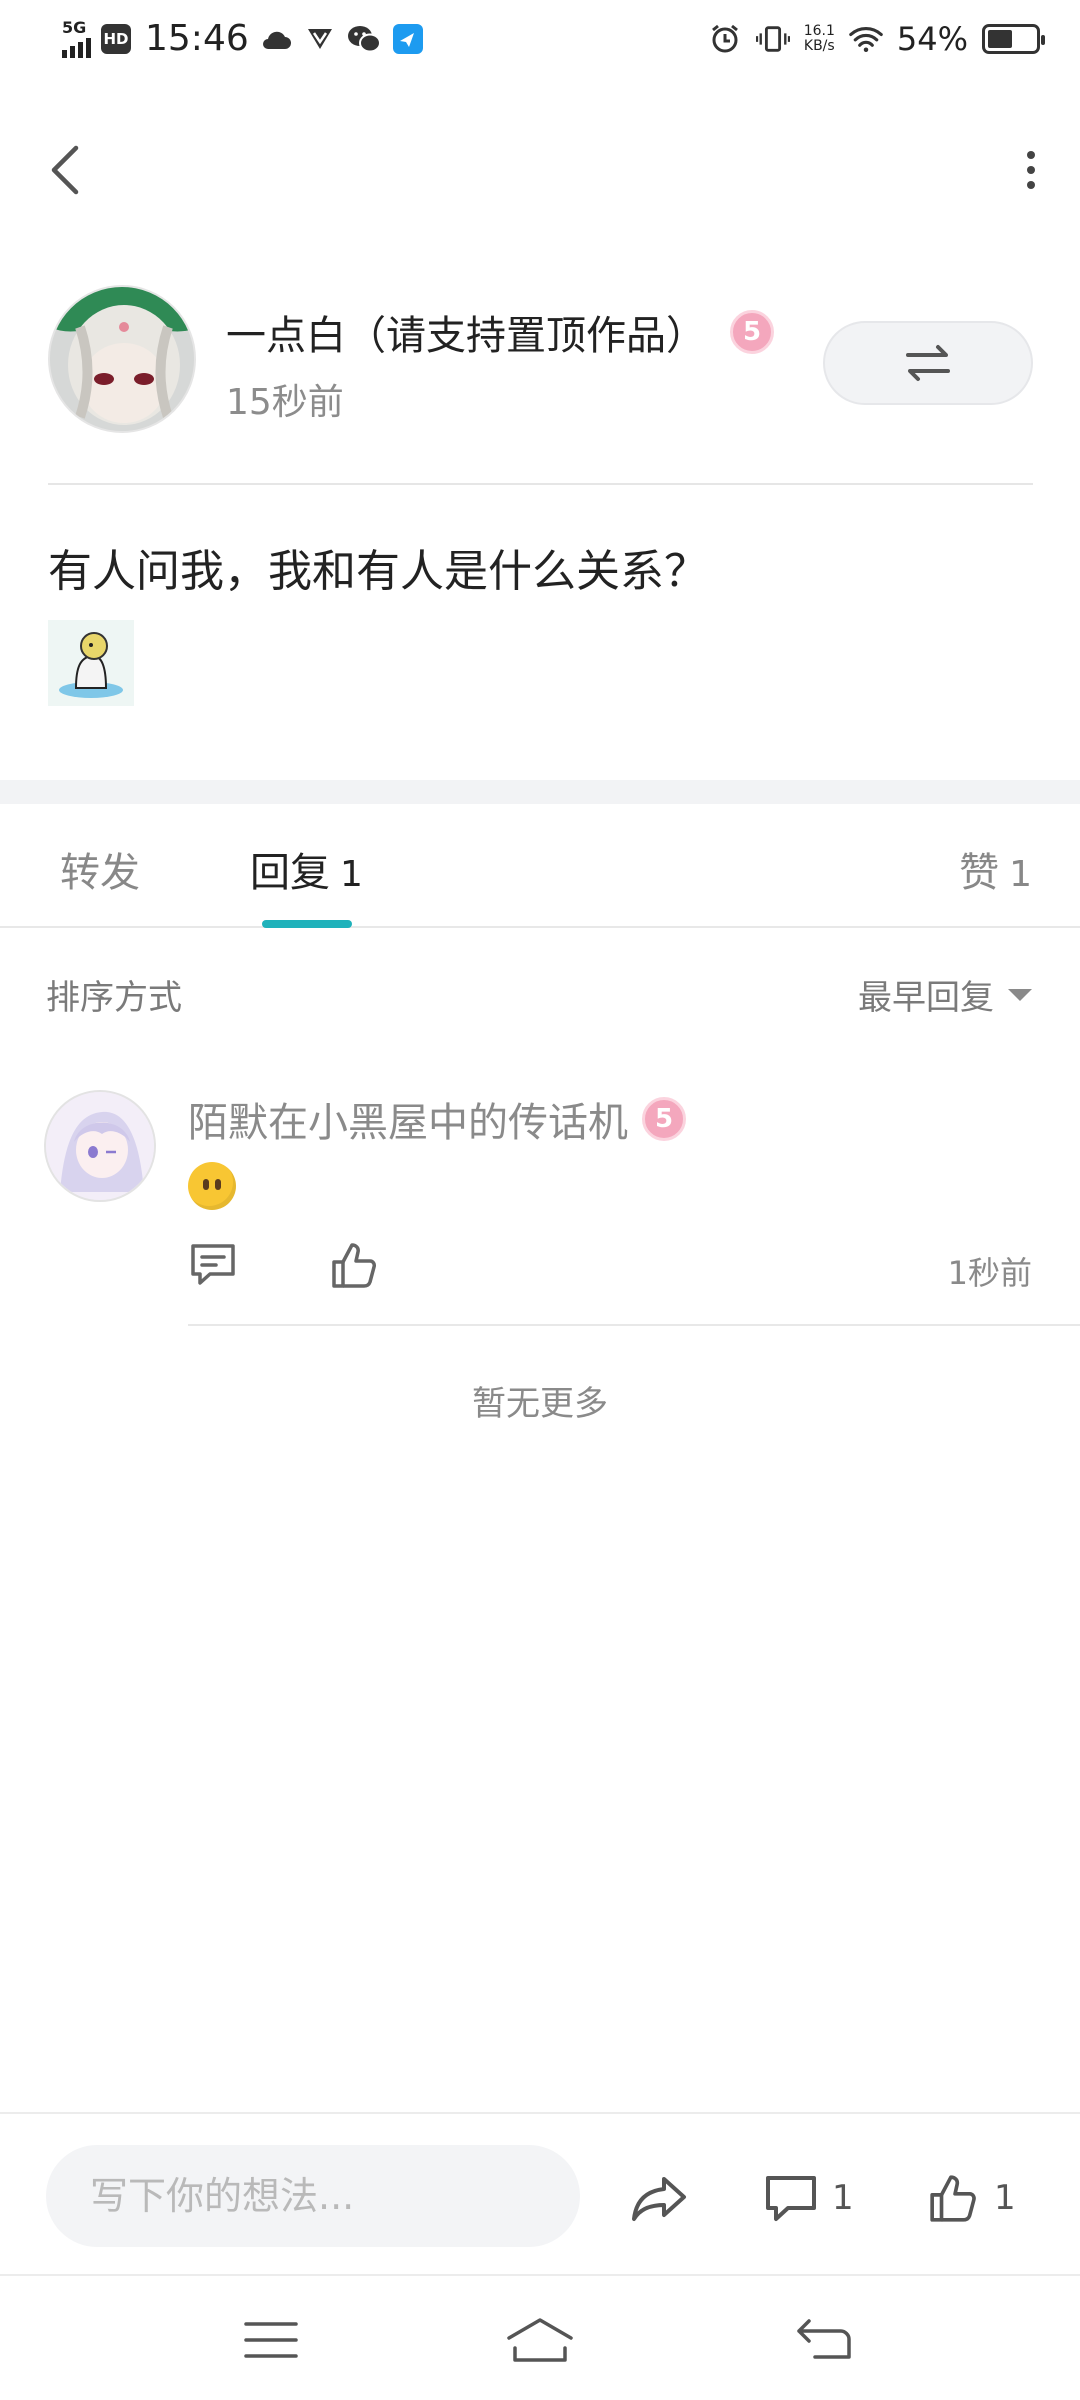  Describe the element at coordinates (500, 332) in the screenshot. I see `author-name: 一点白（请支持置顶作品） 5` at that location.